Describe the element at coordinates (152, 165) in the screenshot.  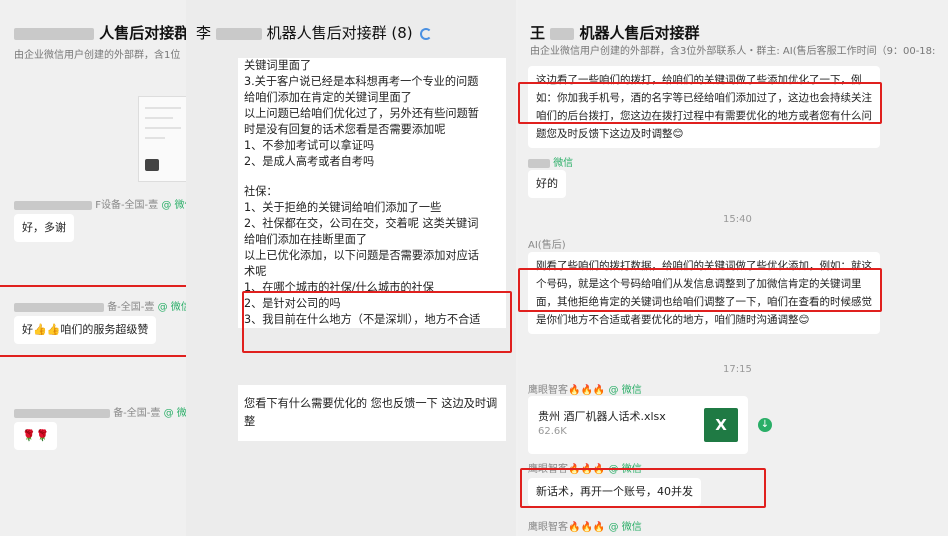
I see `video-icon` at that location.